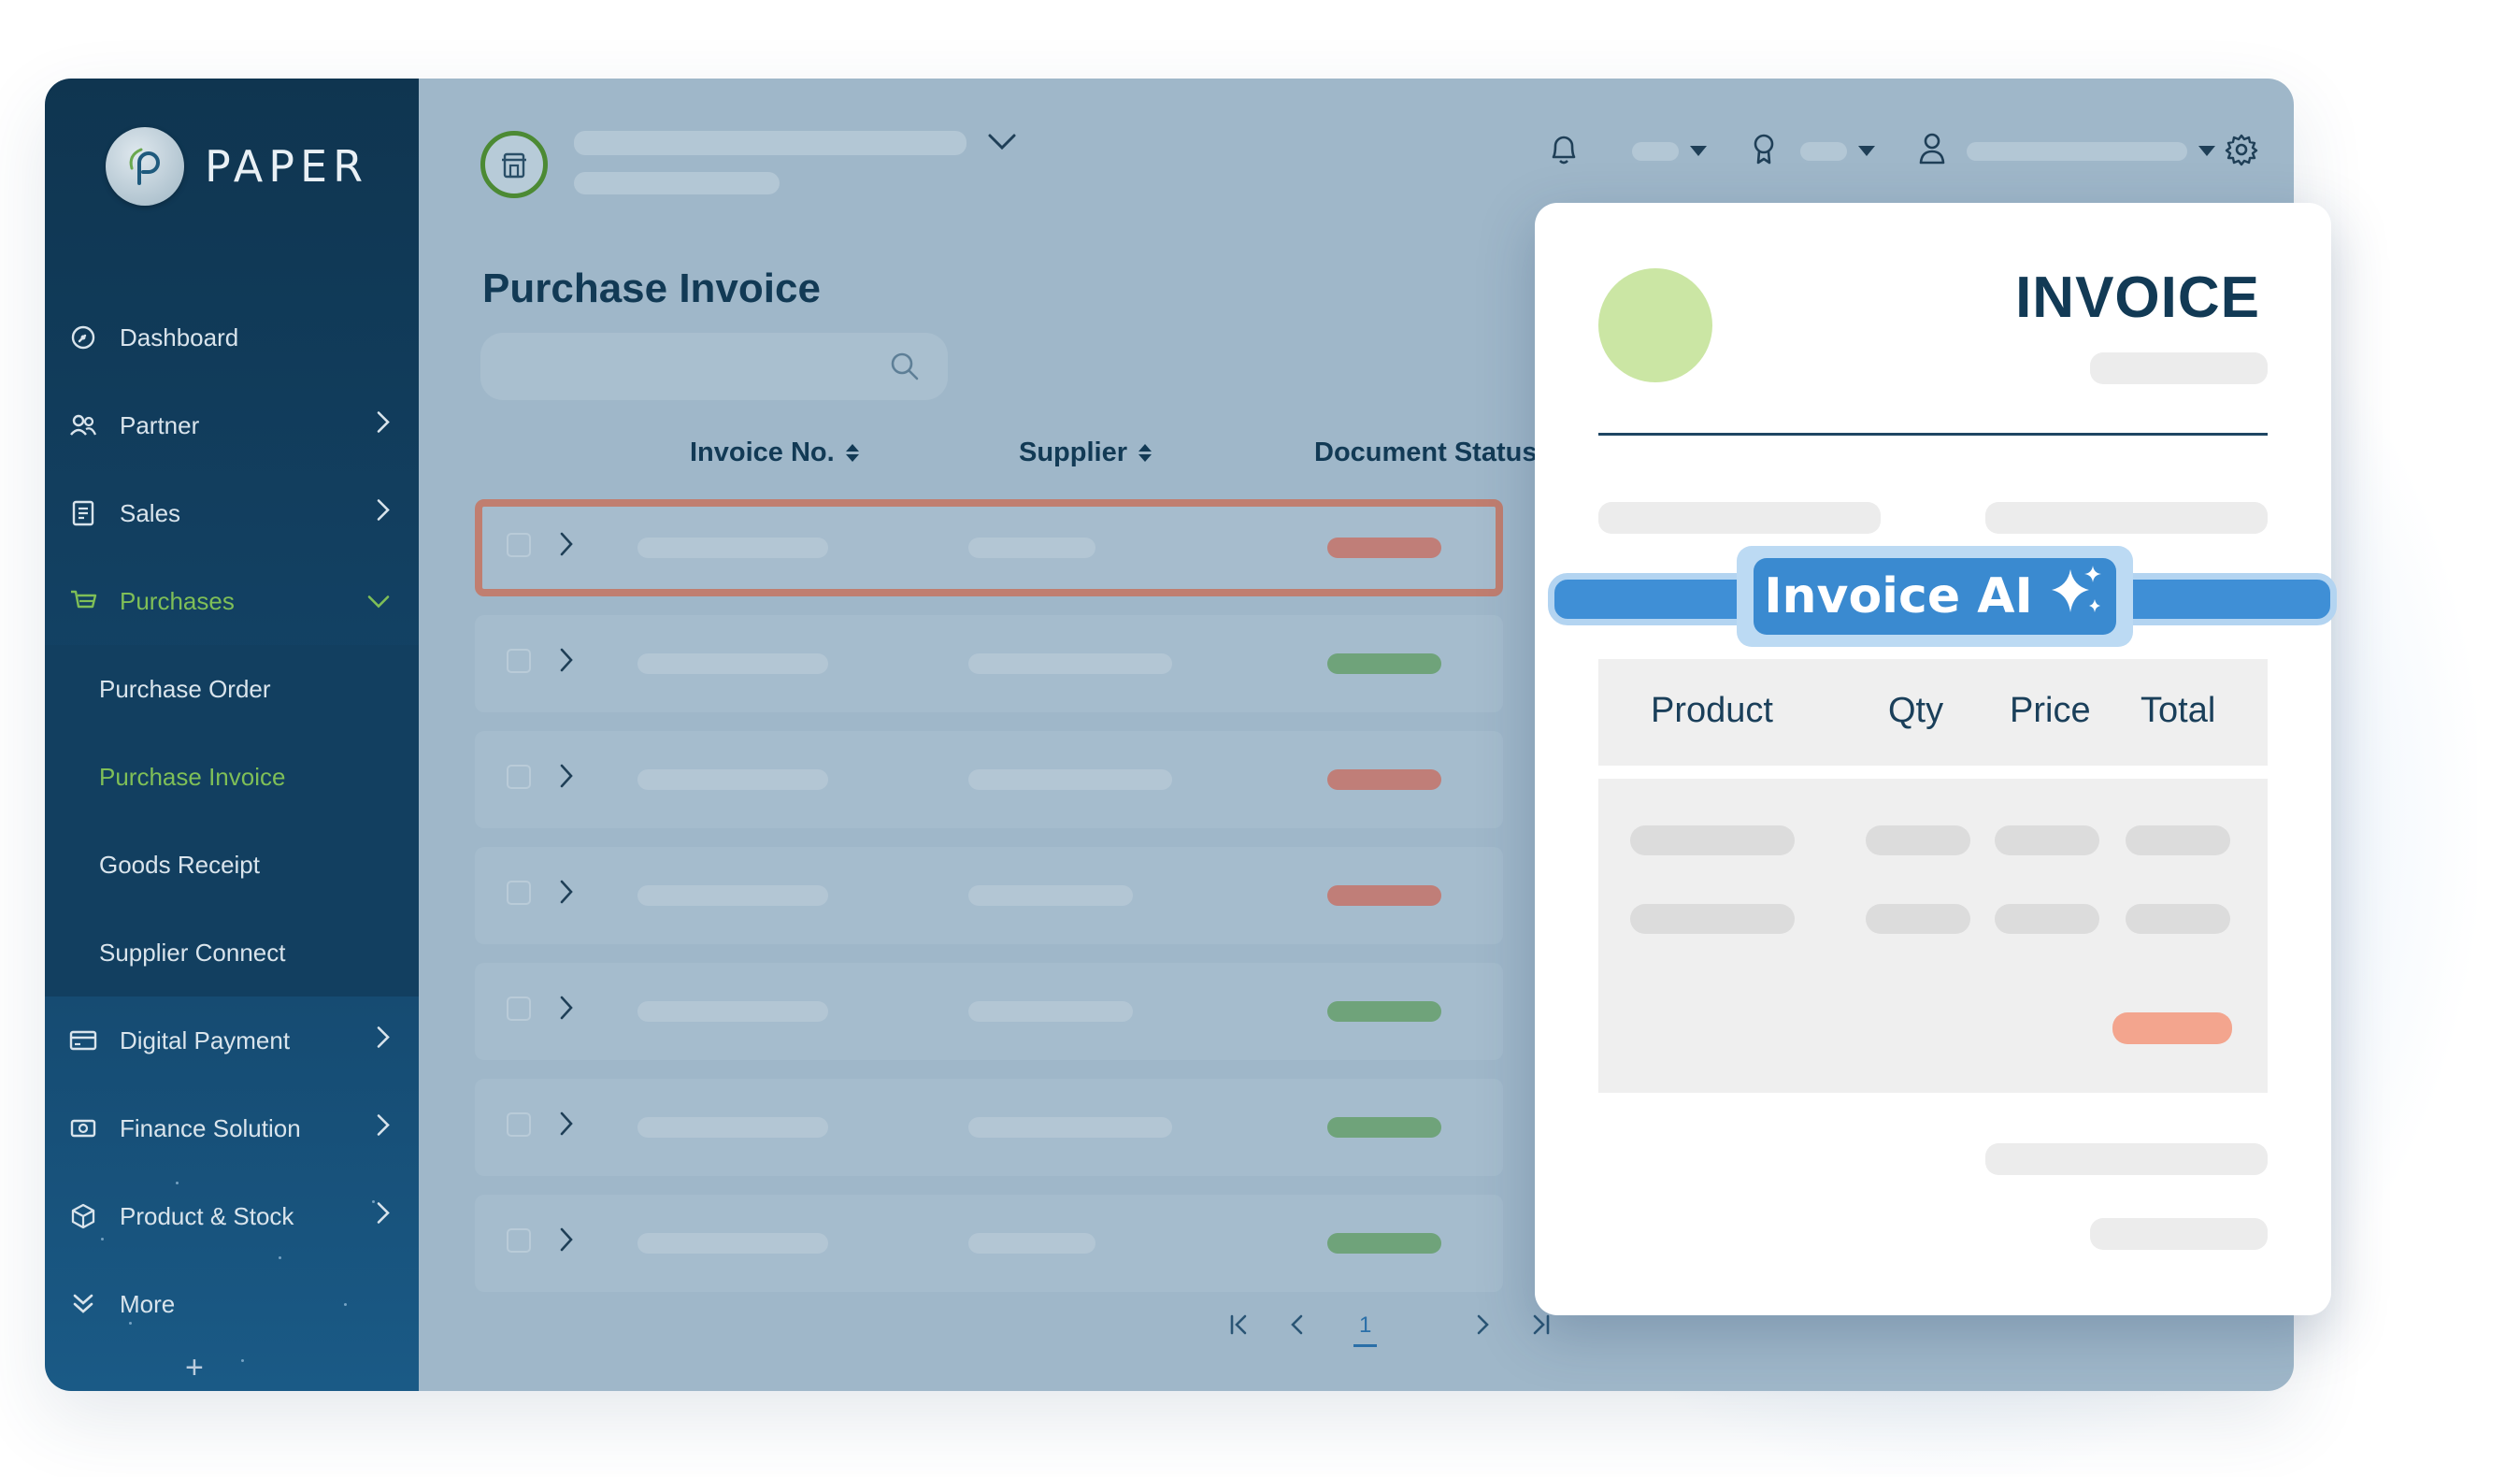 Image resolution: width=2520 pixels, height=1477 pixels. Describe the element at coordinates (770, 143) in the screenshot. I see `company-name-placeholder` at that location.